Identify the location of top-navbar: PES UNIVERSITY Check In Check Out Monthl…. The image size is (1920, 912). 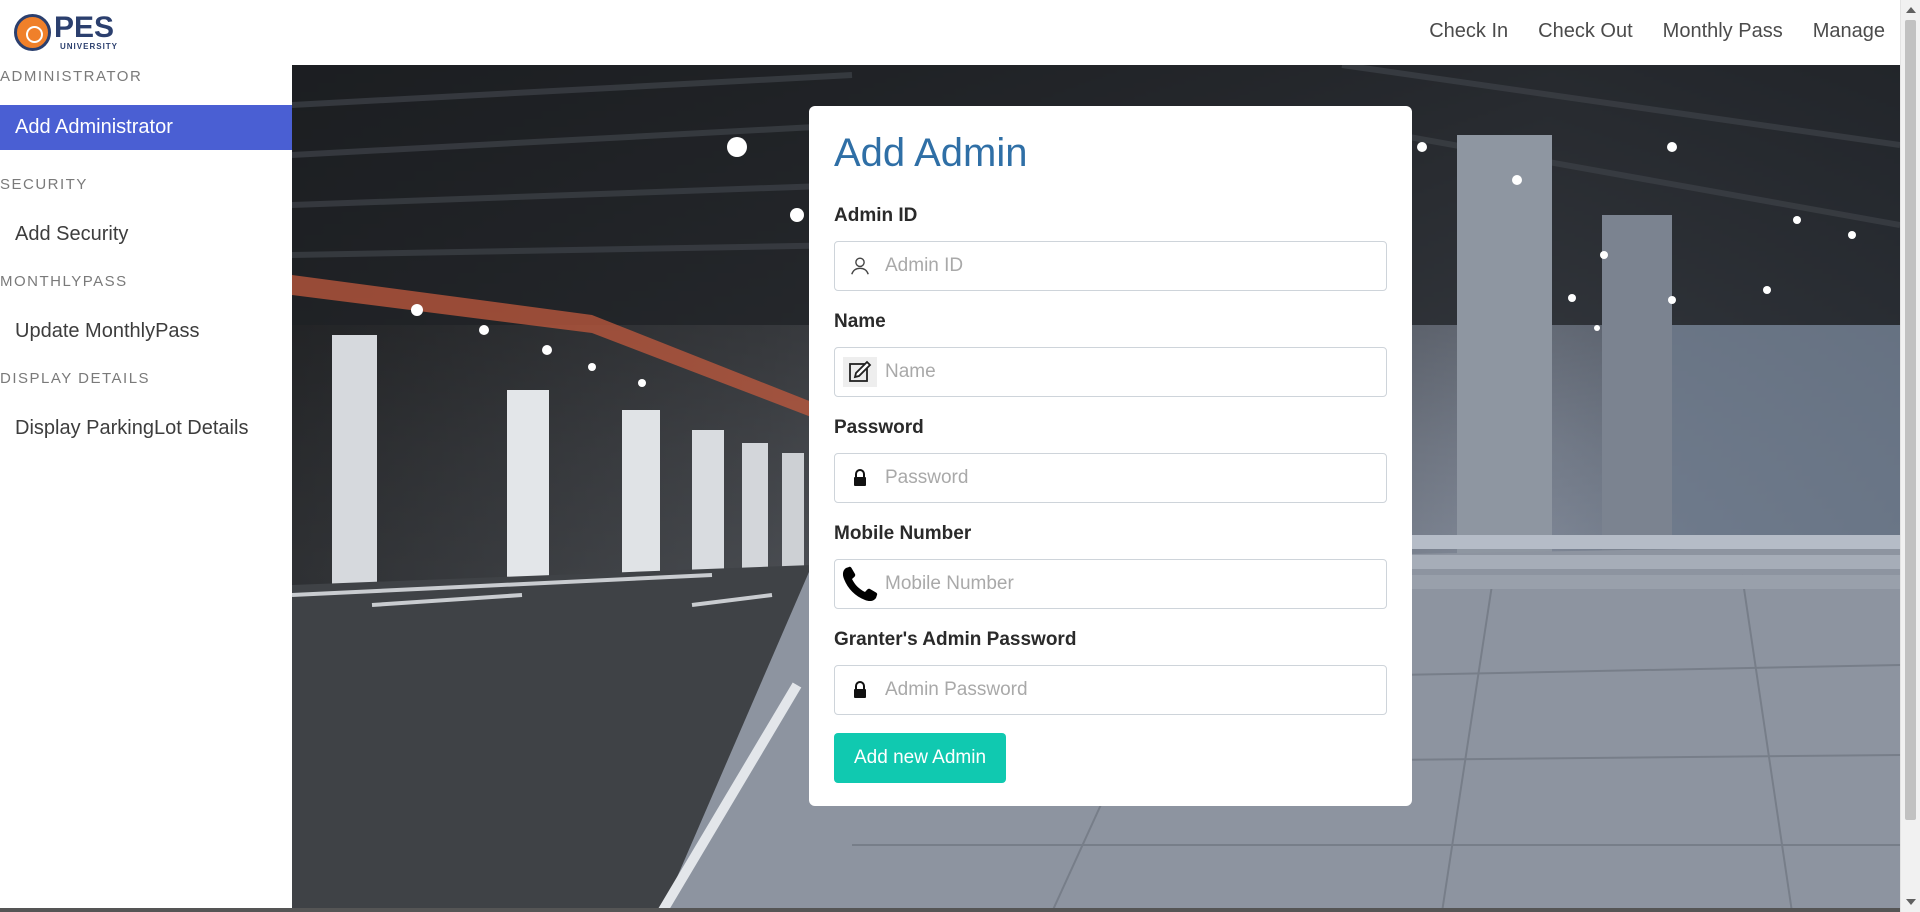
(950, 32).